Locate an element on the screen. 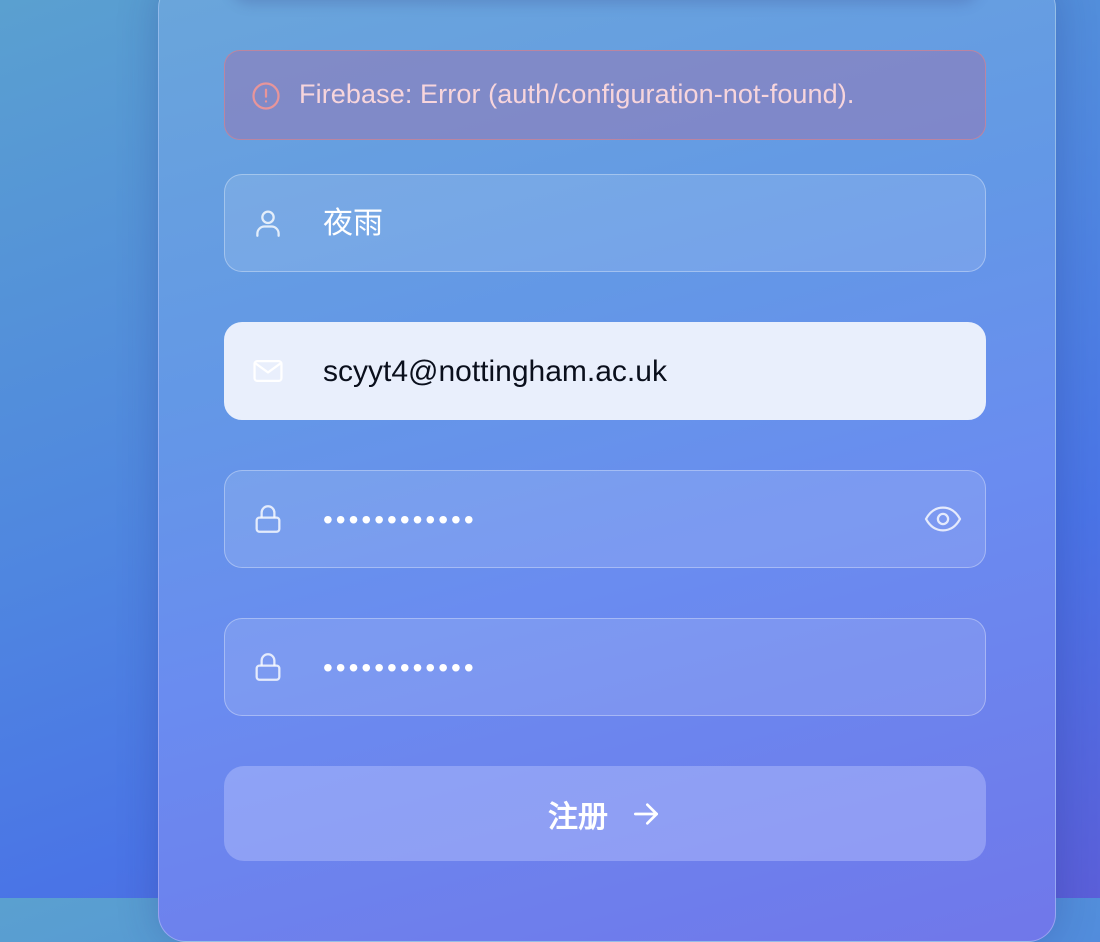 The height and width of the screenshot is (942, 1100). mail-icon is located at coordinates (268, 371).